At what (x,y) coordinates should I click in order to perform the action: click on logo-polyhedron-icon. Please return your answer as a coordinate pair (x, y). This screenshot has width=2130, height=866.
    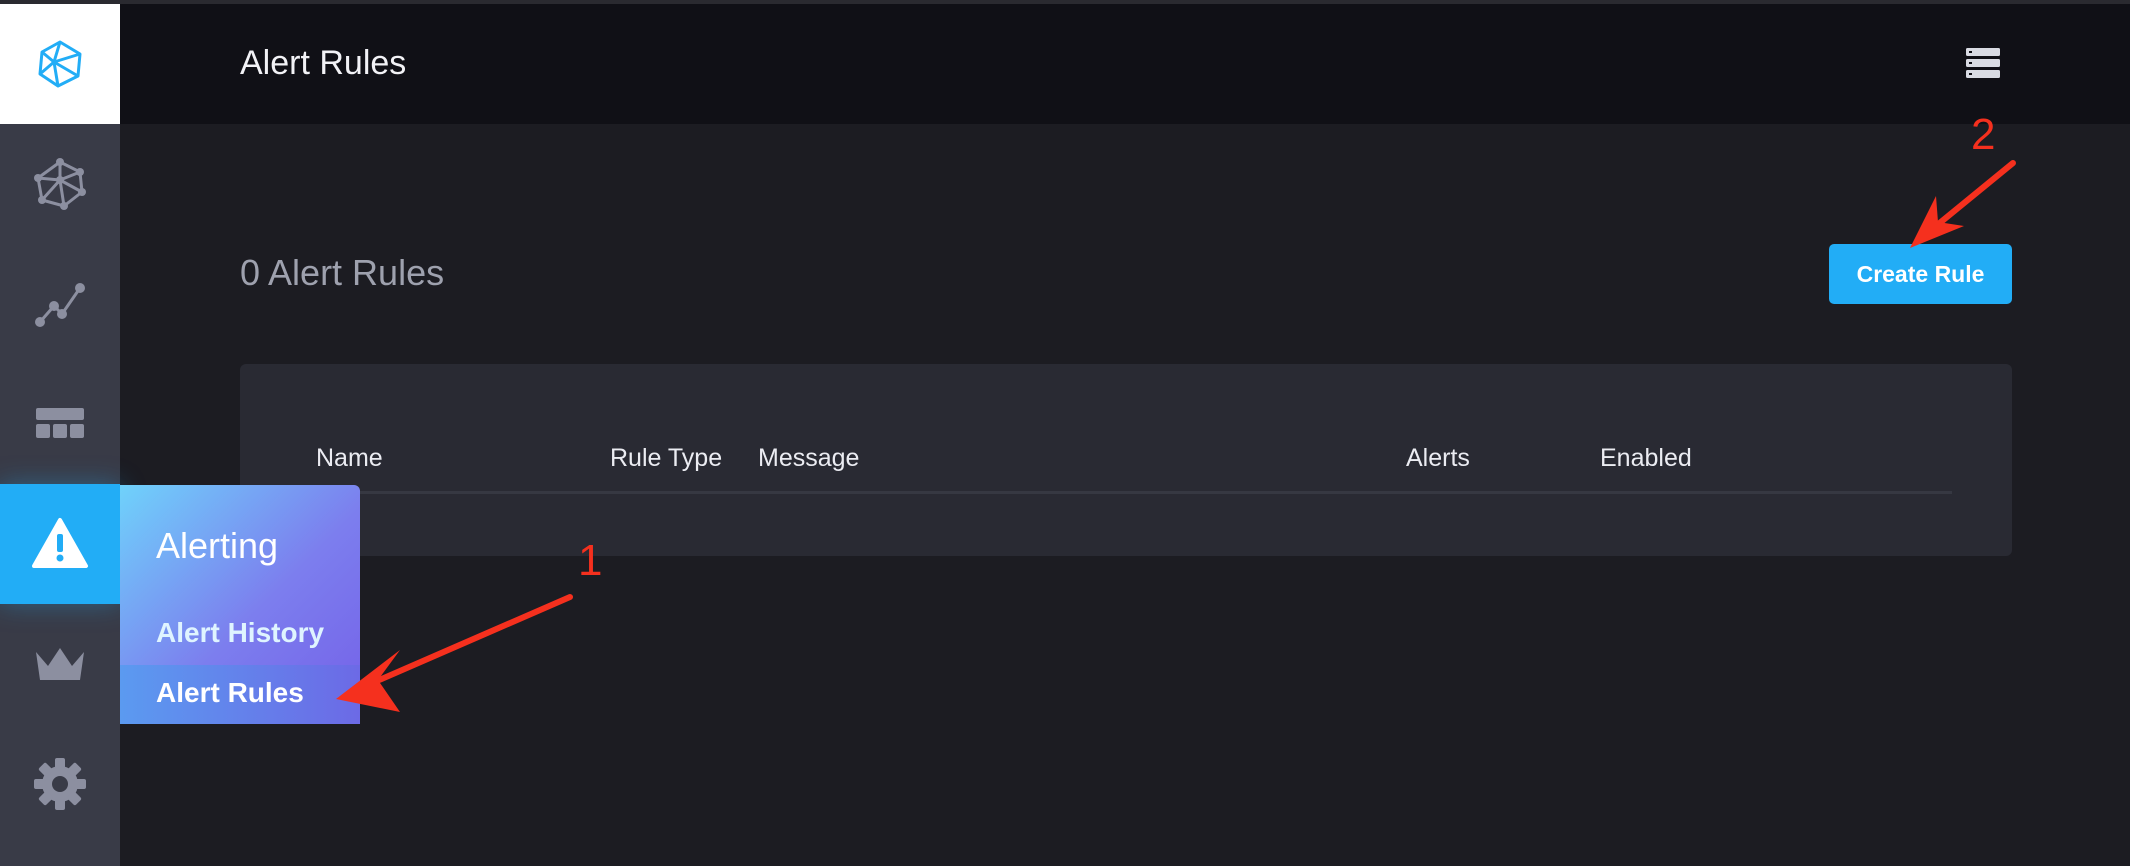
    Looking at the image, I should click on (60, 64).